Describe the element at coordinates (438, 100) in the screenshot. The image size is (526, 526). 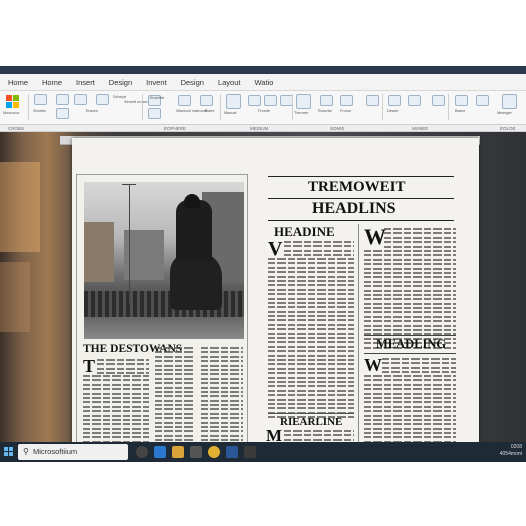
I see `view-icon` at that location.